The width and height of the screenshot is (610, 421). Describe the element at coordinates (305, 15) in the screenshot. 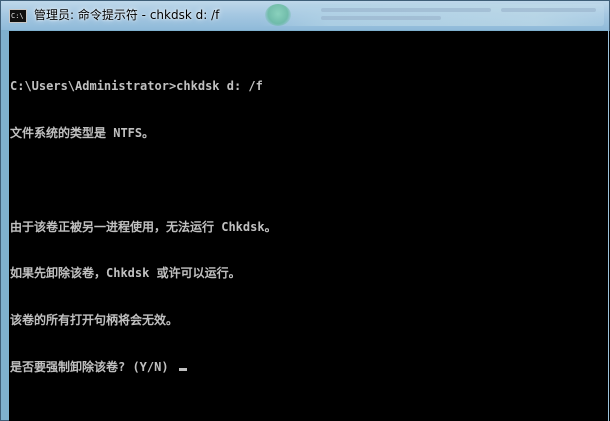

I see `title-bar: C:\ 管理员: 命令提示符 - chkdsk d: /f` at that location.